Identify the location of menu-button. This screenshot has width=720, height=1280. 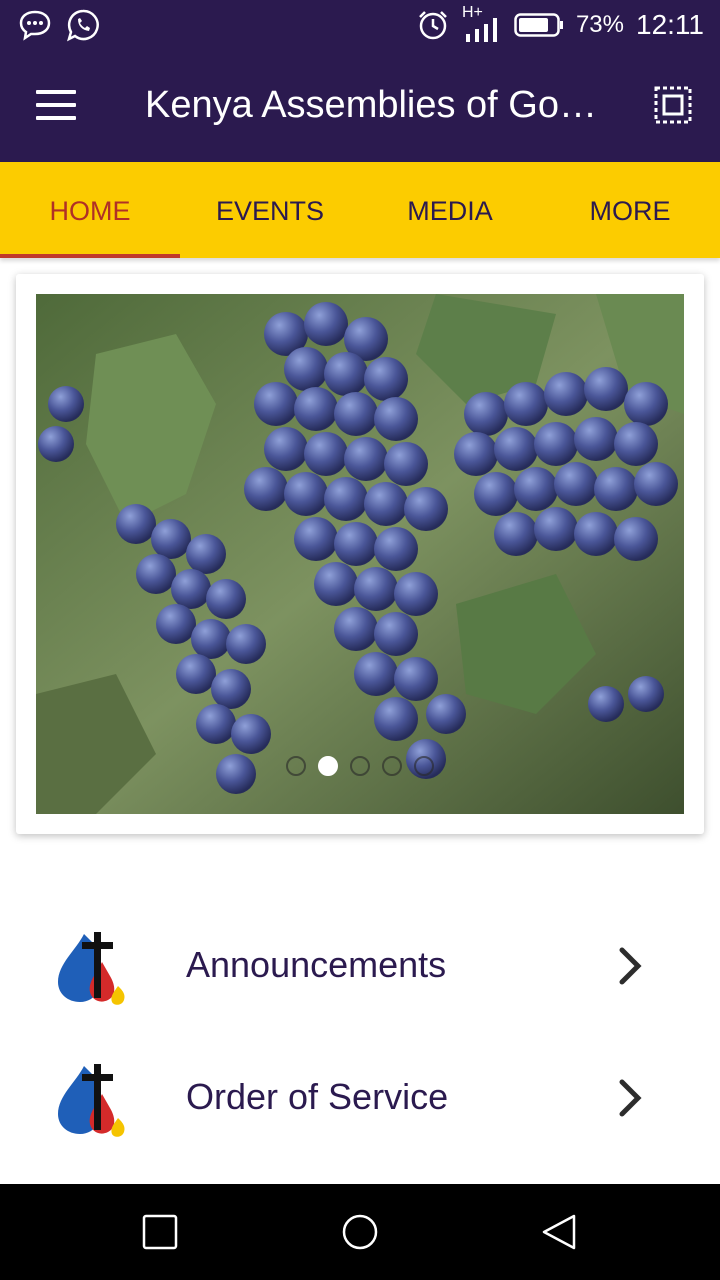
(56, 107).